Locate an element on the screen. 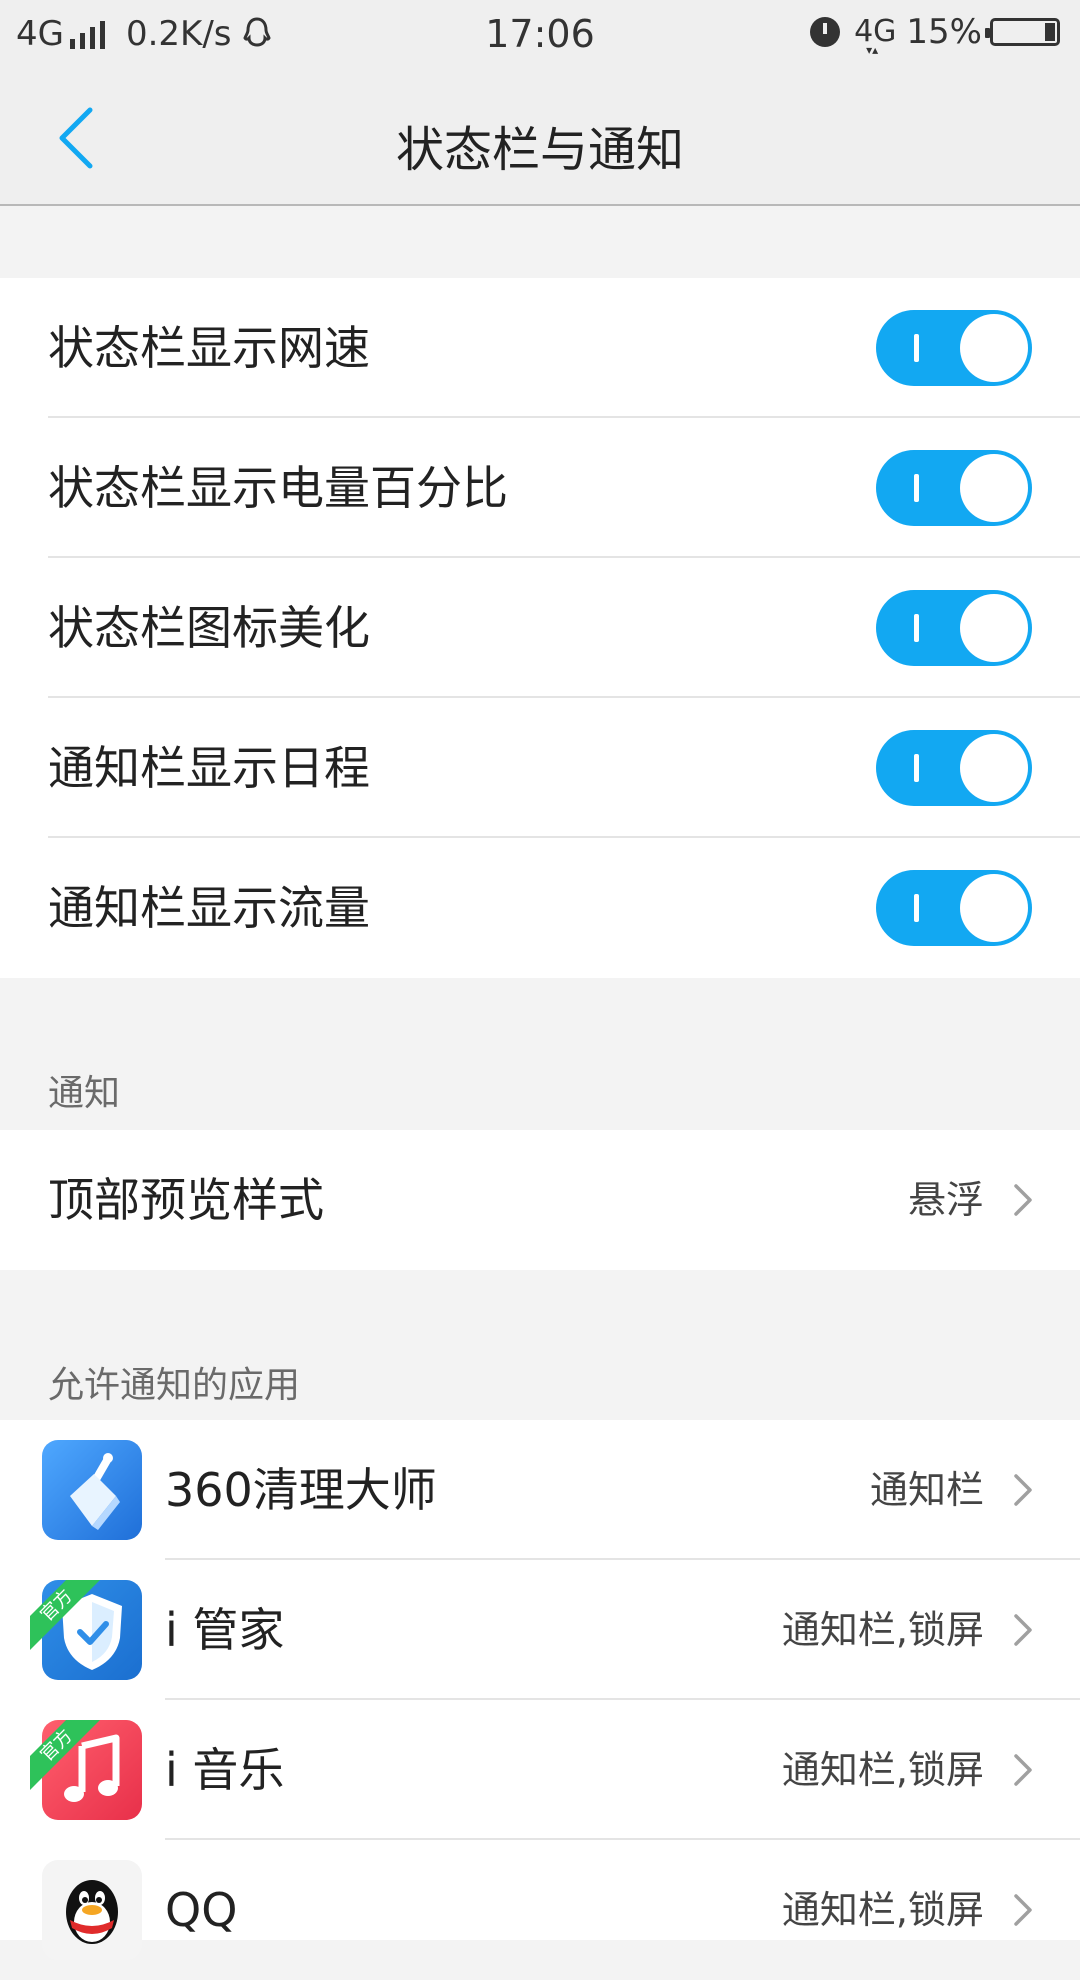 The image size is (1080, 1980). app-notify-value: 通知栏 is located at coordinates (926, 1490).